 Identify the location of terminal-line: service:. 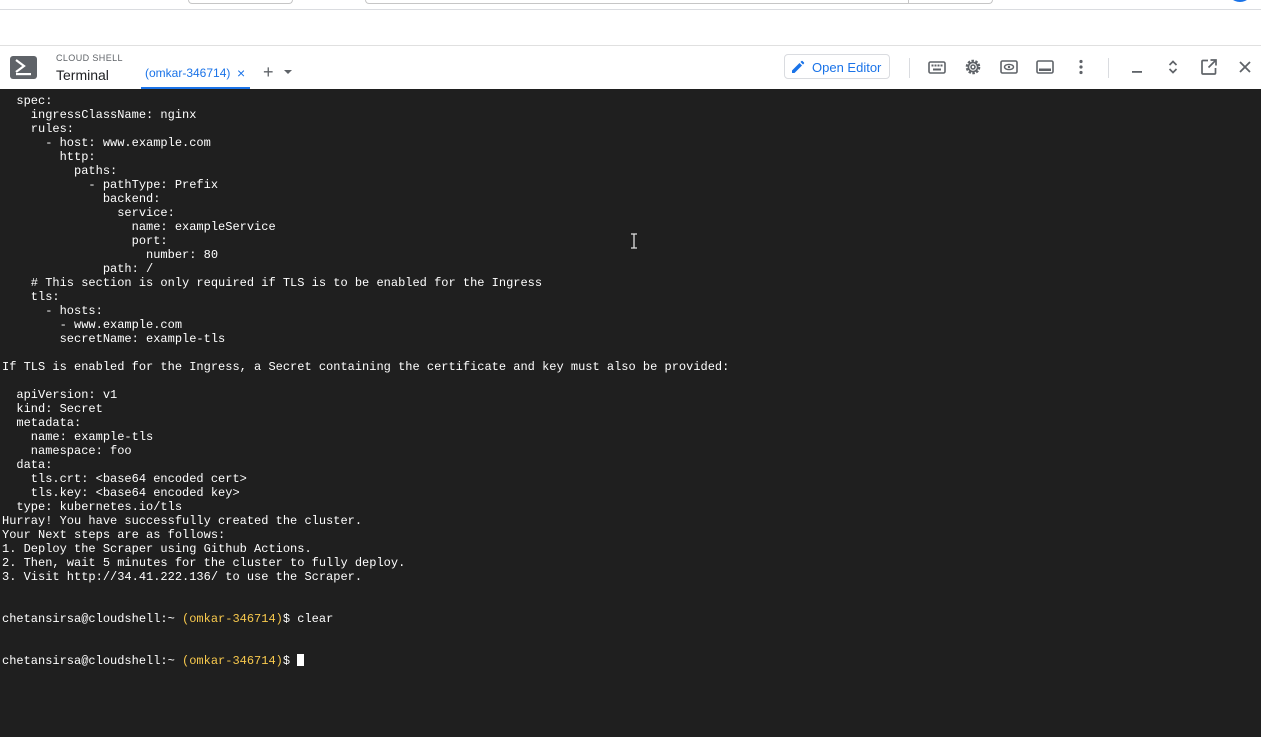
(88, 213).